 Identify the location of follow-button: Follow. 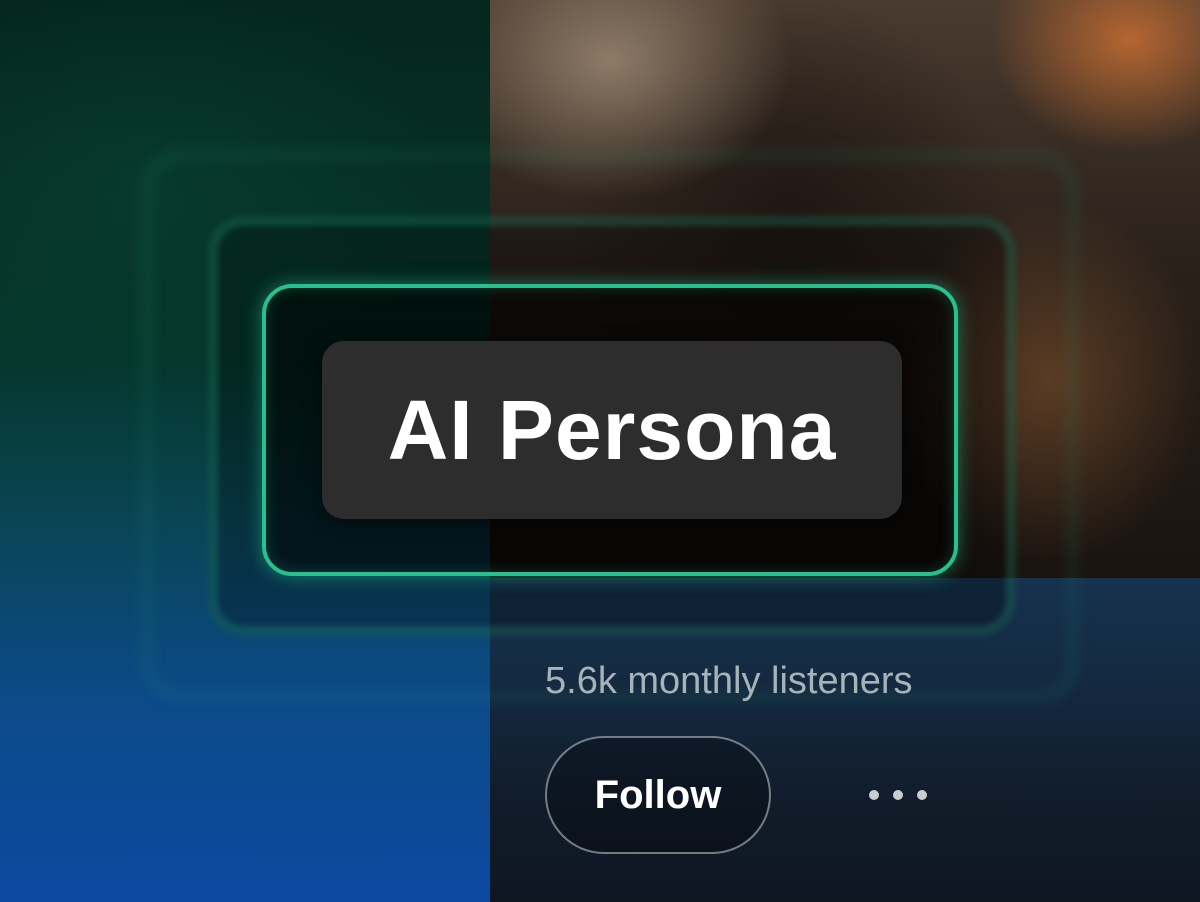
(658, 795).